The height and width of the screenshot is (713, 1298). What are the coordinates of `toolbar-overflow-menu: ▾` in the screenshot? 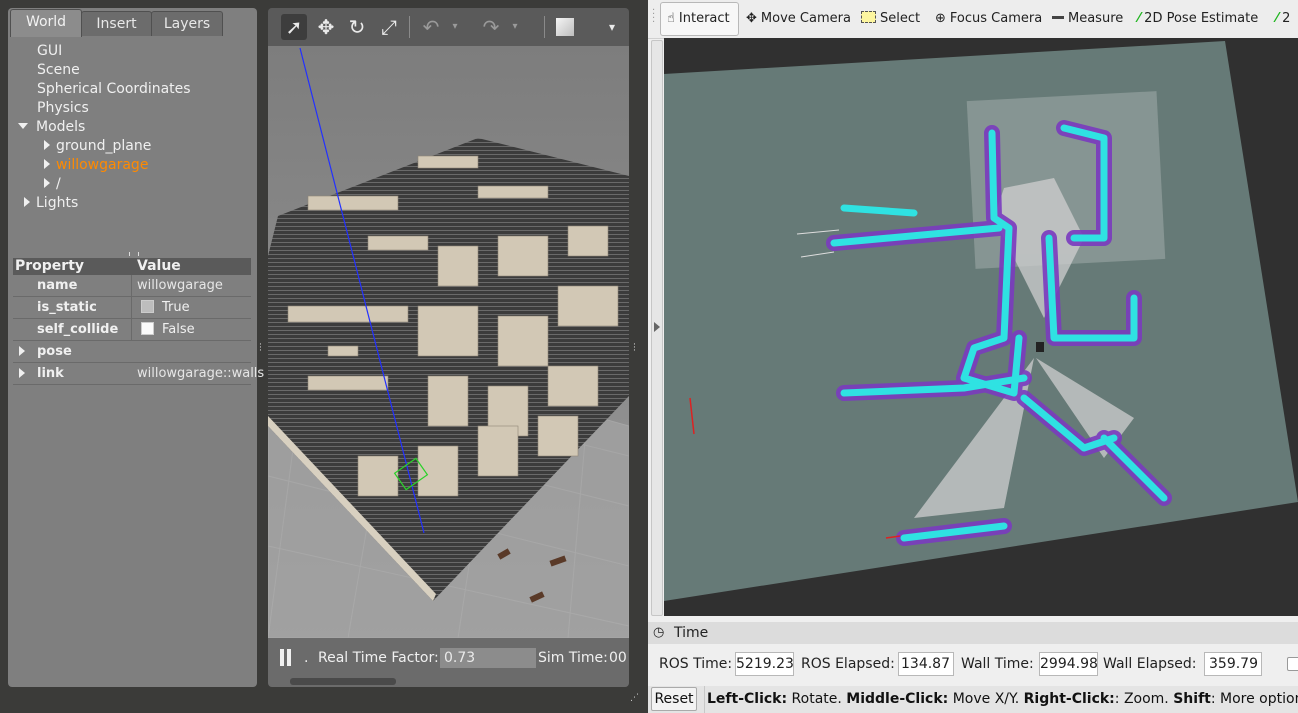 It's located at (612, 27).